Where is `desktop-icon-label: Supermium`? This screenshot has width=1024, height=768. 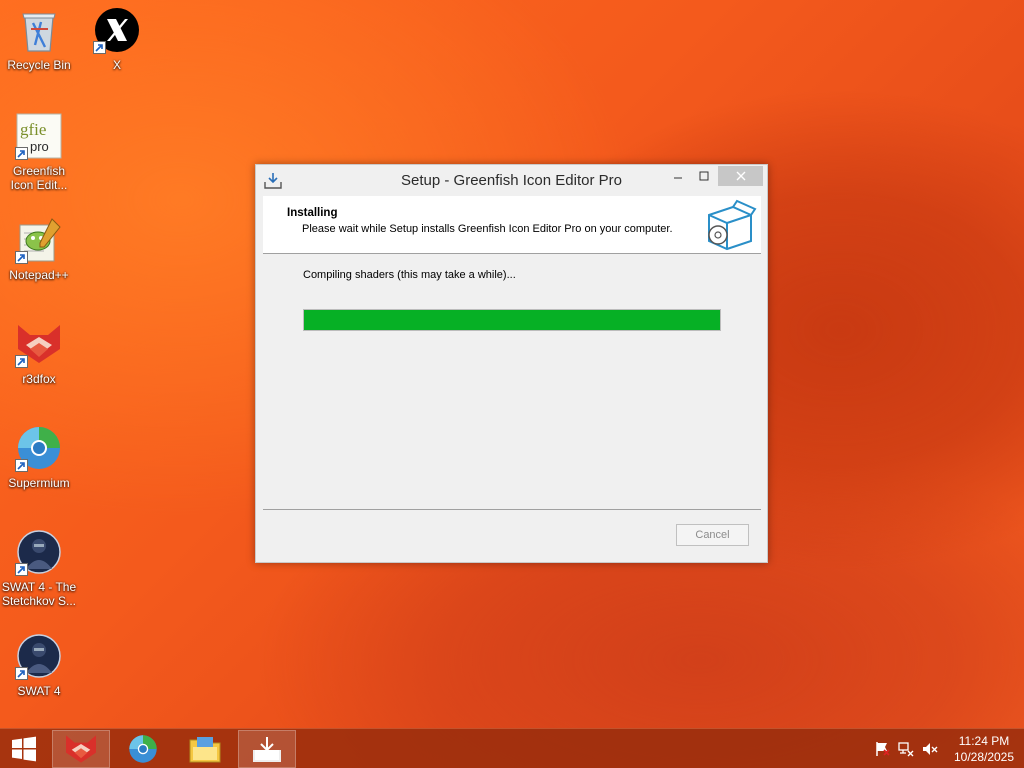 desktop-icon-label: Supermium is located at coordinates (39, 483).